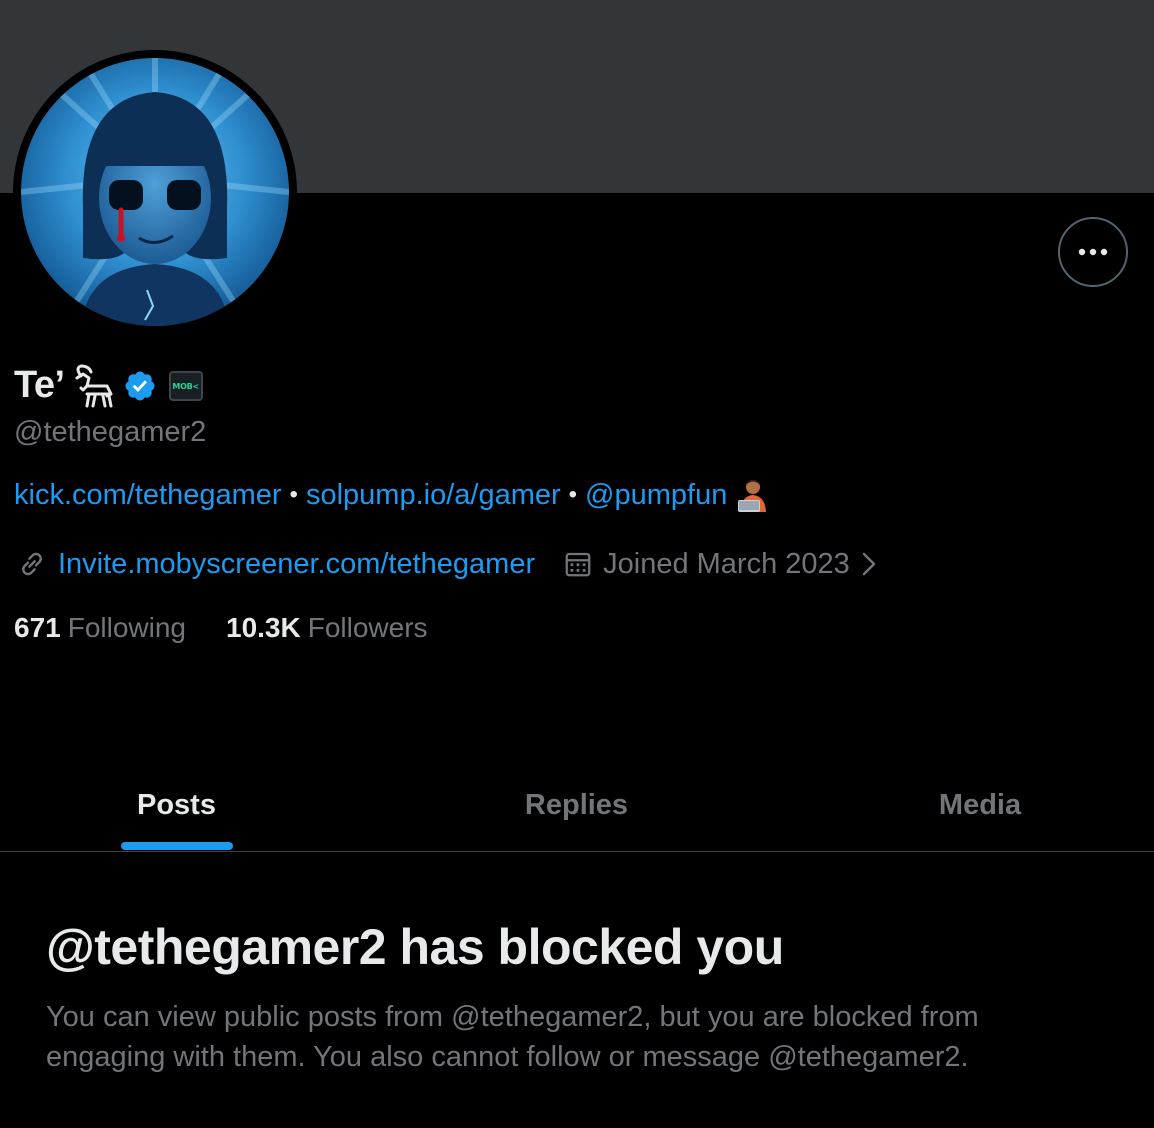 The image size is (1154, 1128). I want to click on following-stat: 671 Following, so click(100, 628).